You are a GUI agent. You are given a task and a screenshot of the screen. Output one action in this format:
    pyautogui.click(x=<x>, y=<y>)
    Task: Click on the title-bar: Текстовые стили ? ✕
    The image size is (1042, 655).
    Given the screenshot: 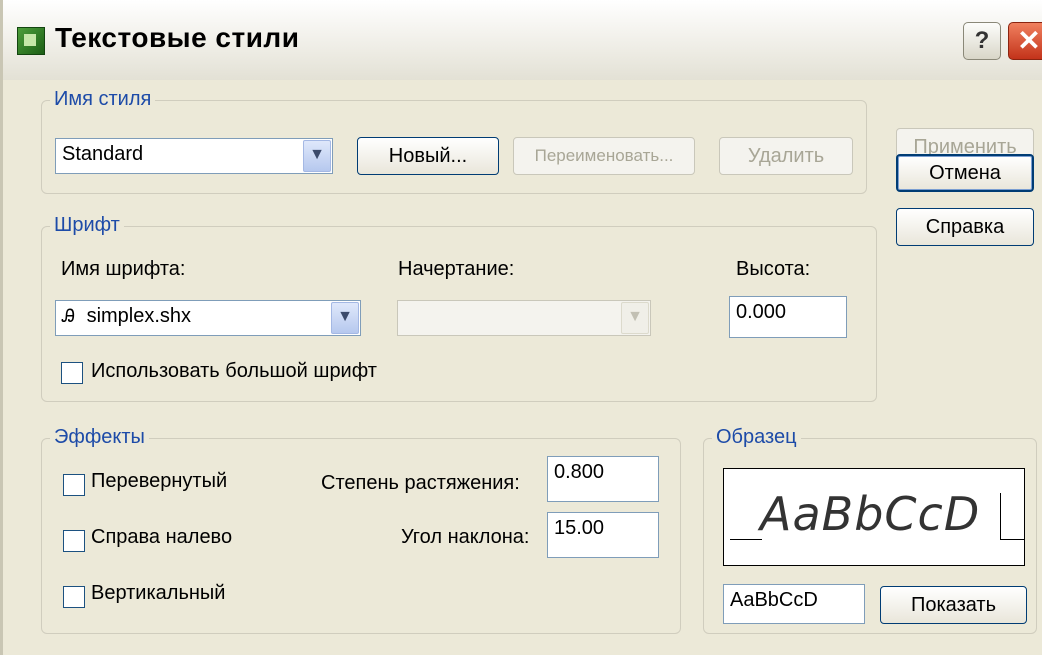 What is the action you would take?
    pyautogui.click(x=522, y=40)
    